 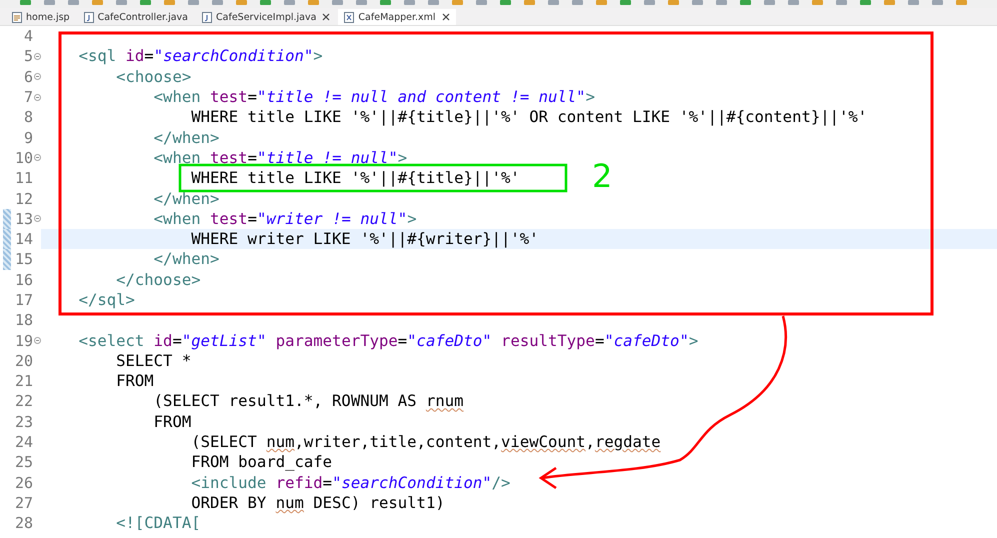 What do you see at coordinates (27, 77) in the screenshot?
I see `line-number: 6` at bounding box center [27, 77].